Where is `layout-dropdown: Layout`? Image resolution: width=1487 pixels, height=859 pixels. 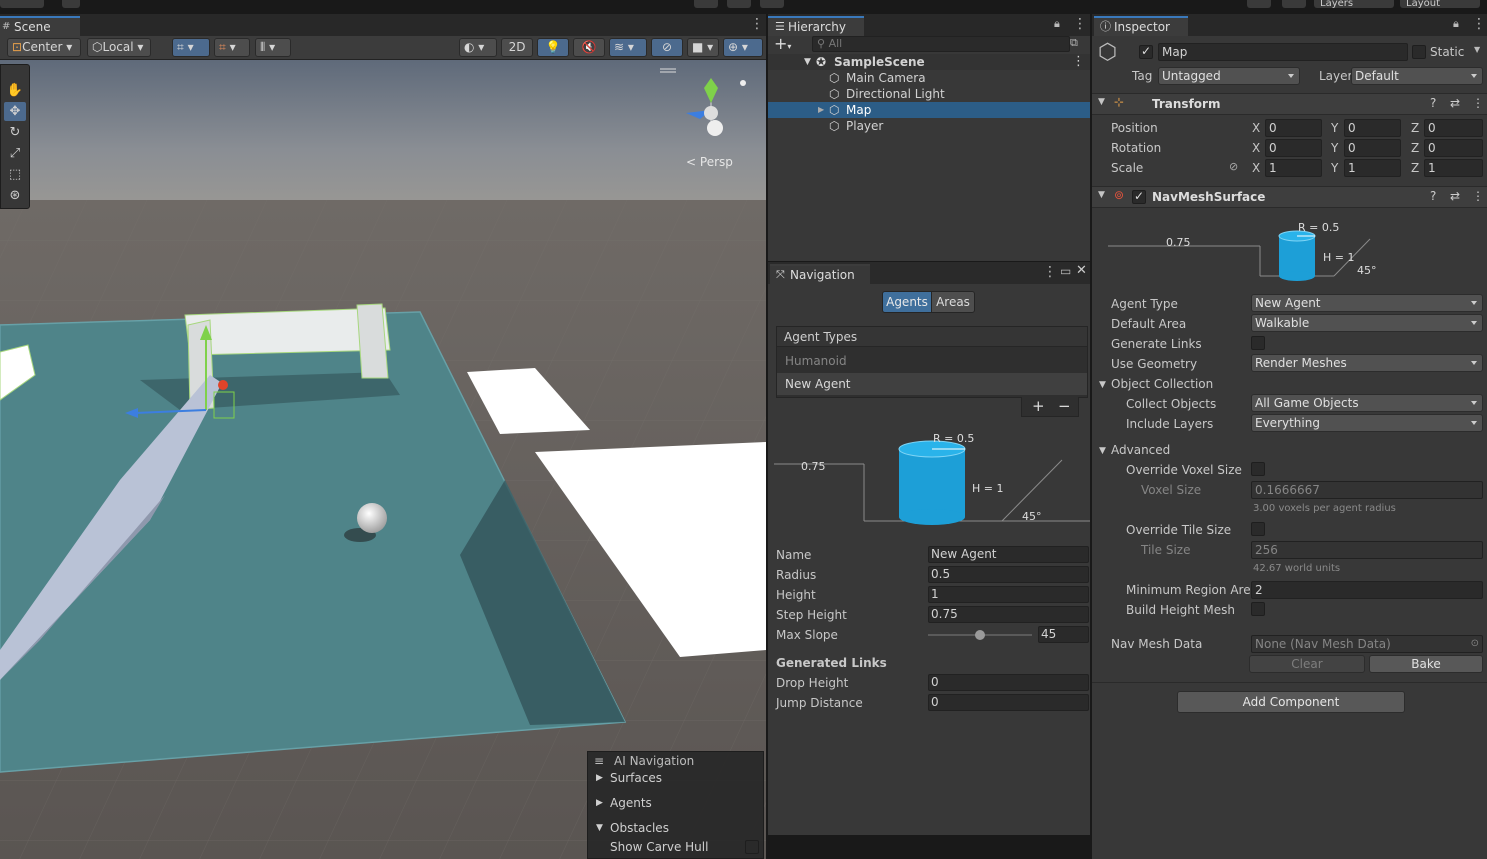 layout-dropdown: Layout is located at coordinates (1440, 4).